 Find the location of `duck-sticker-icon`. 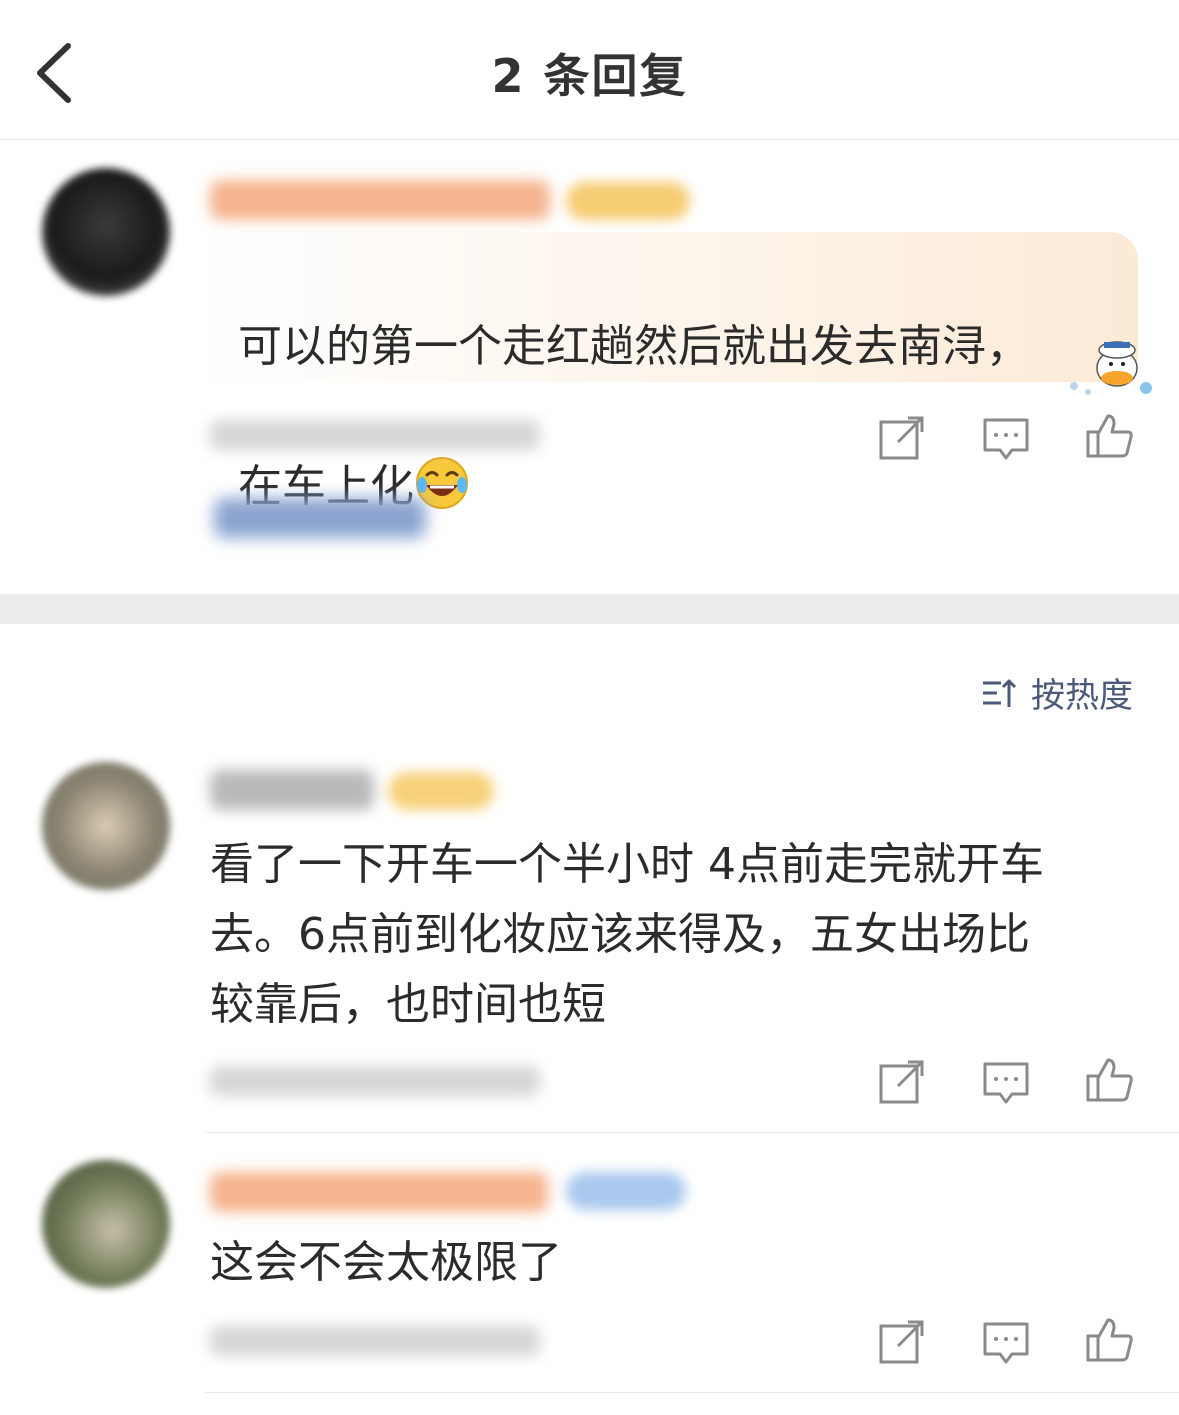

duck-sticker-icon is located at coordinates (1111, 368).